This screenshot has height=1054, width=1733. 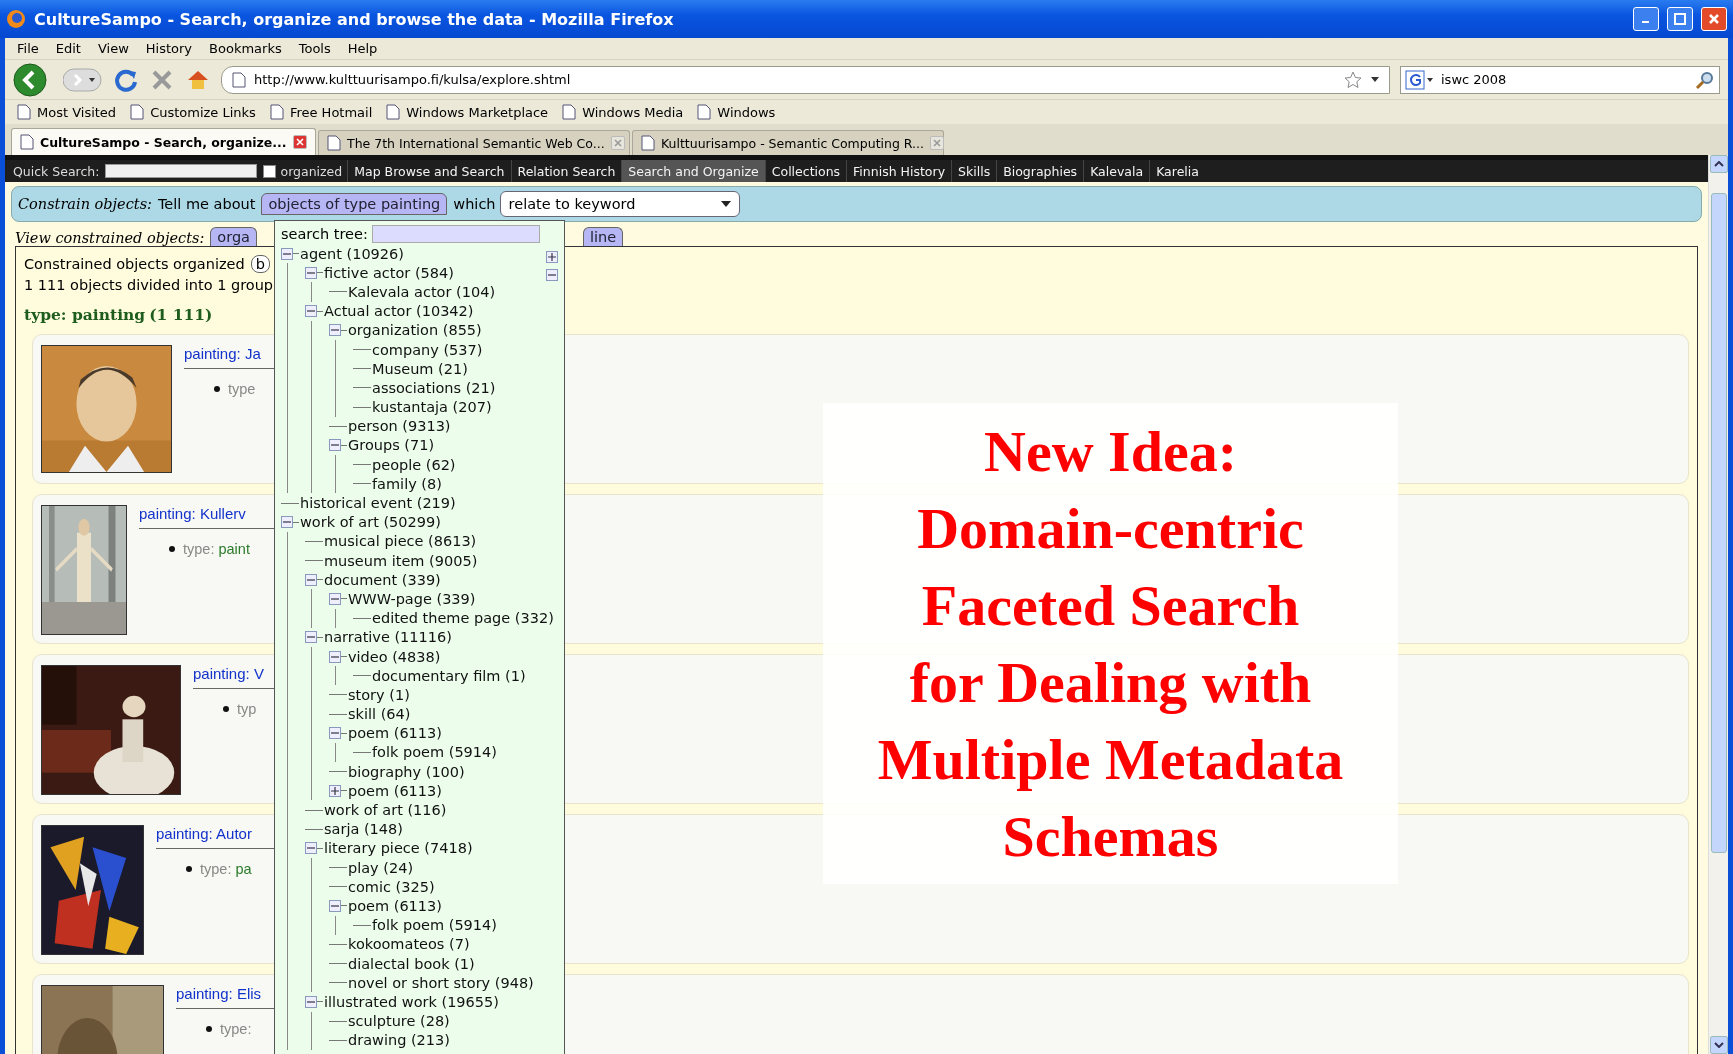 What do you see at coordinates (385, 810) in the screenshot?
I see `tree-item: work of art (116)` at bounding box center [385, 810].